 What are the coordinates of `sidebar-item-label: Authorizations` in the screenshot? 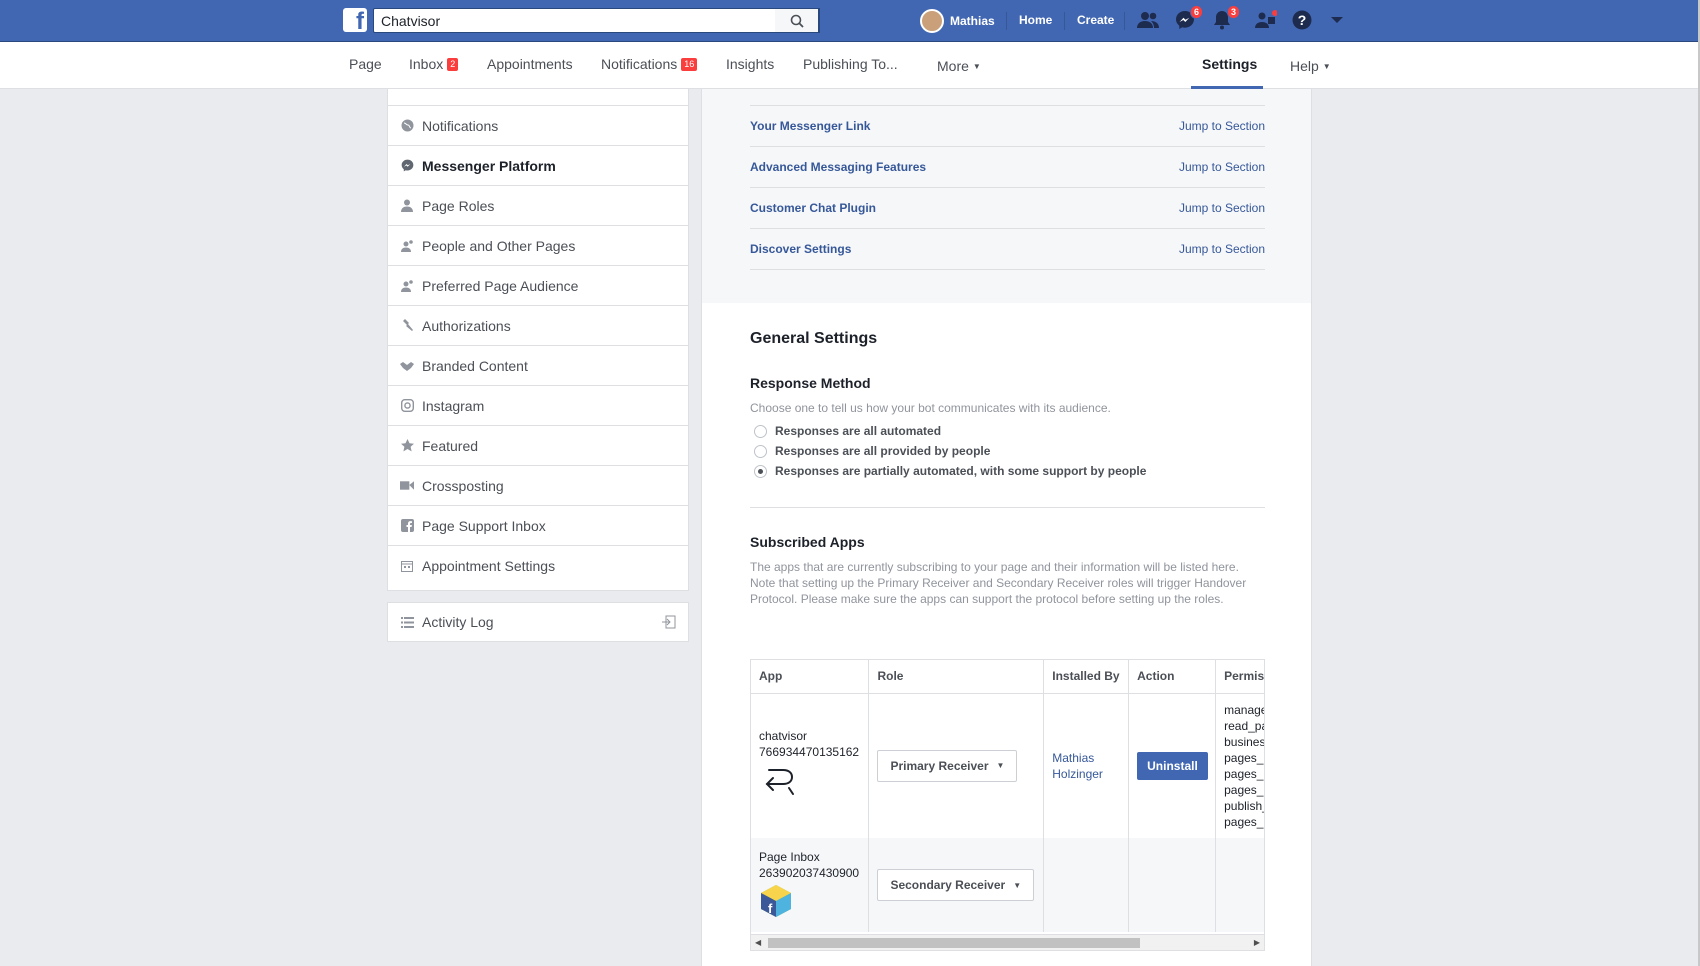 It's located at (466, 325).